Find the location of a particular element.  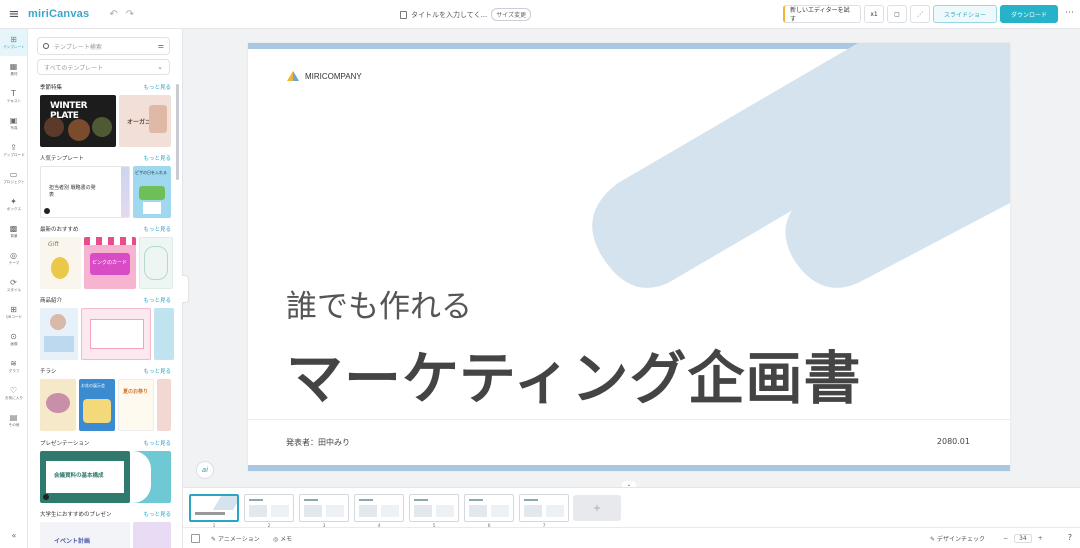

template-category-select: すべてのテンプレート ⌄ is located at coordinates (103, 67).